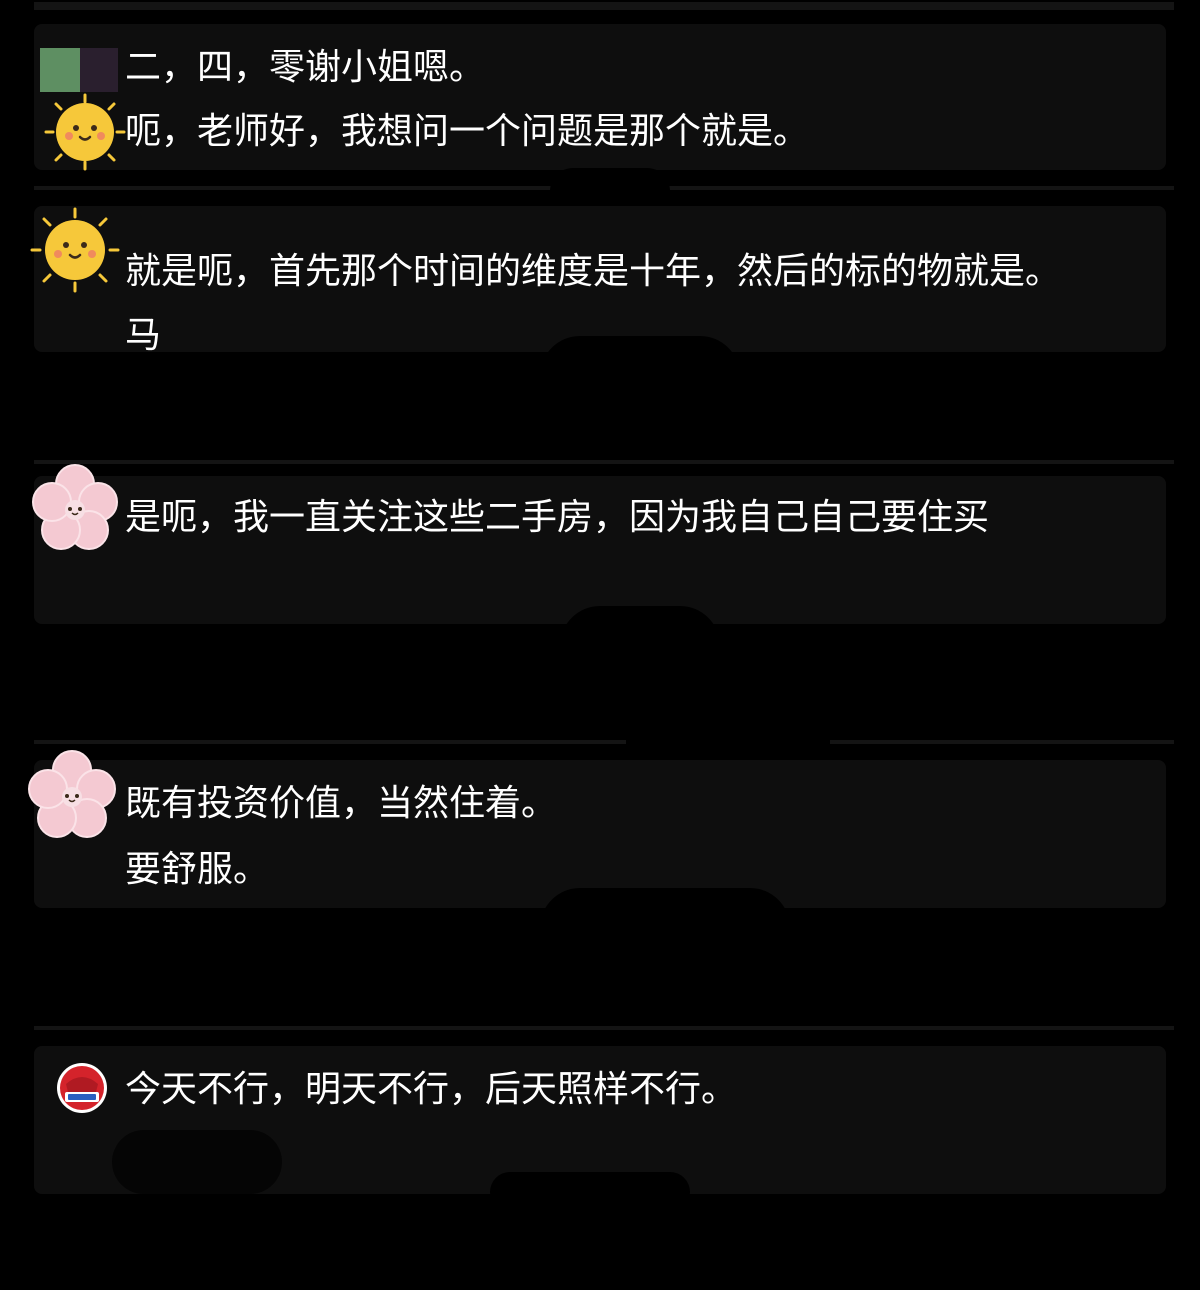 Image resolution: width=1200 pixels, height=1290 pixels. I want to click on message-text: 是呃，我一直关注这些二手房，因为我自己自己要住买, so click(557, 517).